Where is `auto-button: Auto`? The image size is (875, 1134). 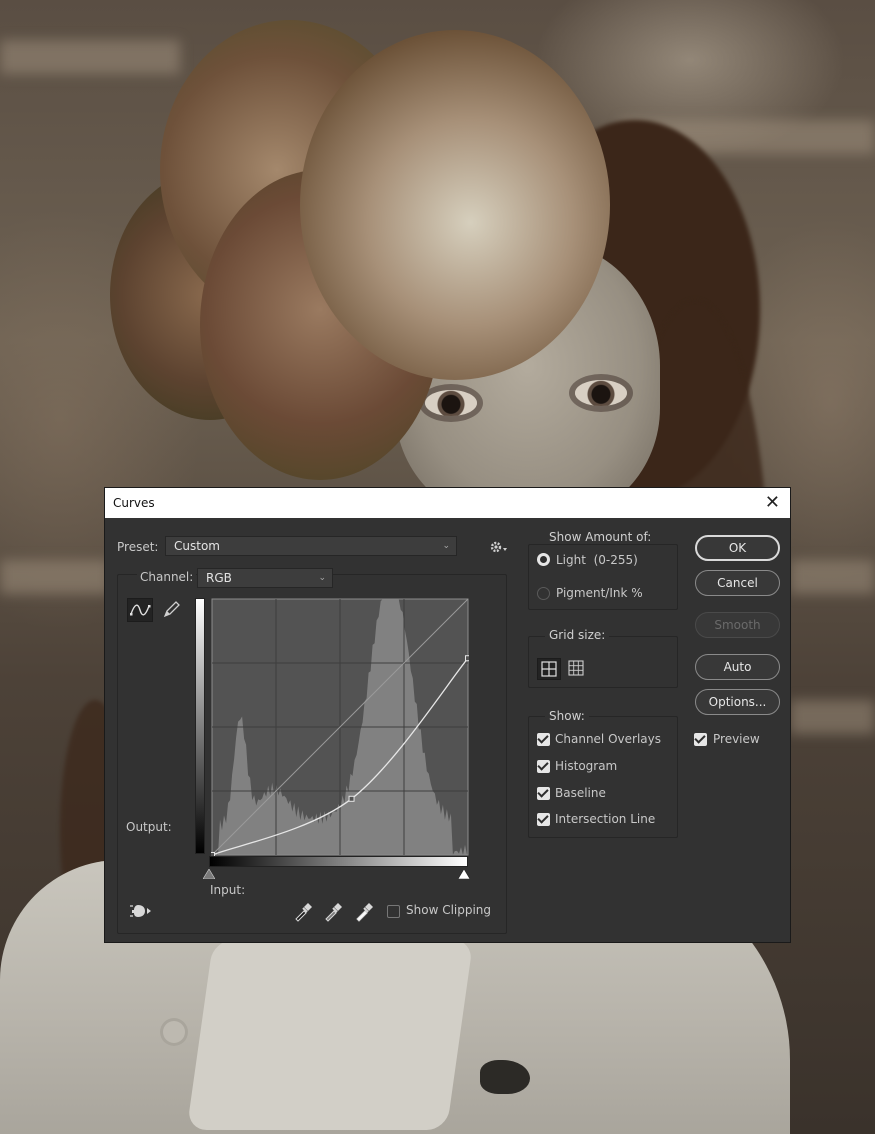 auto-button: Auto is located at coordinates (737, 667).